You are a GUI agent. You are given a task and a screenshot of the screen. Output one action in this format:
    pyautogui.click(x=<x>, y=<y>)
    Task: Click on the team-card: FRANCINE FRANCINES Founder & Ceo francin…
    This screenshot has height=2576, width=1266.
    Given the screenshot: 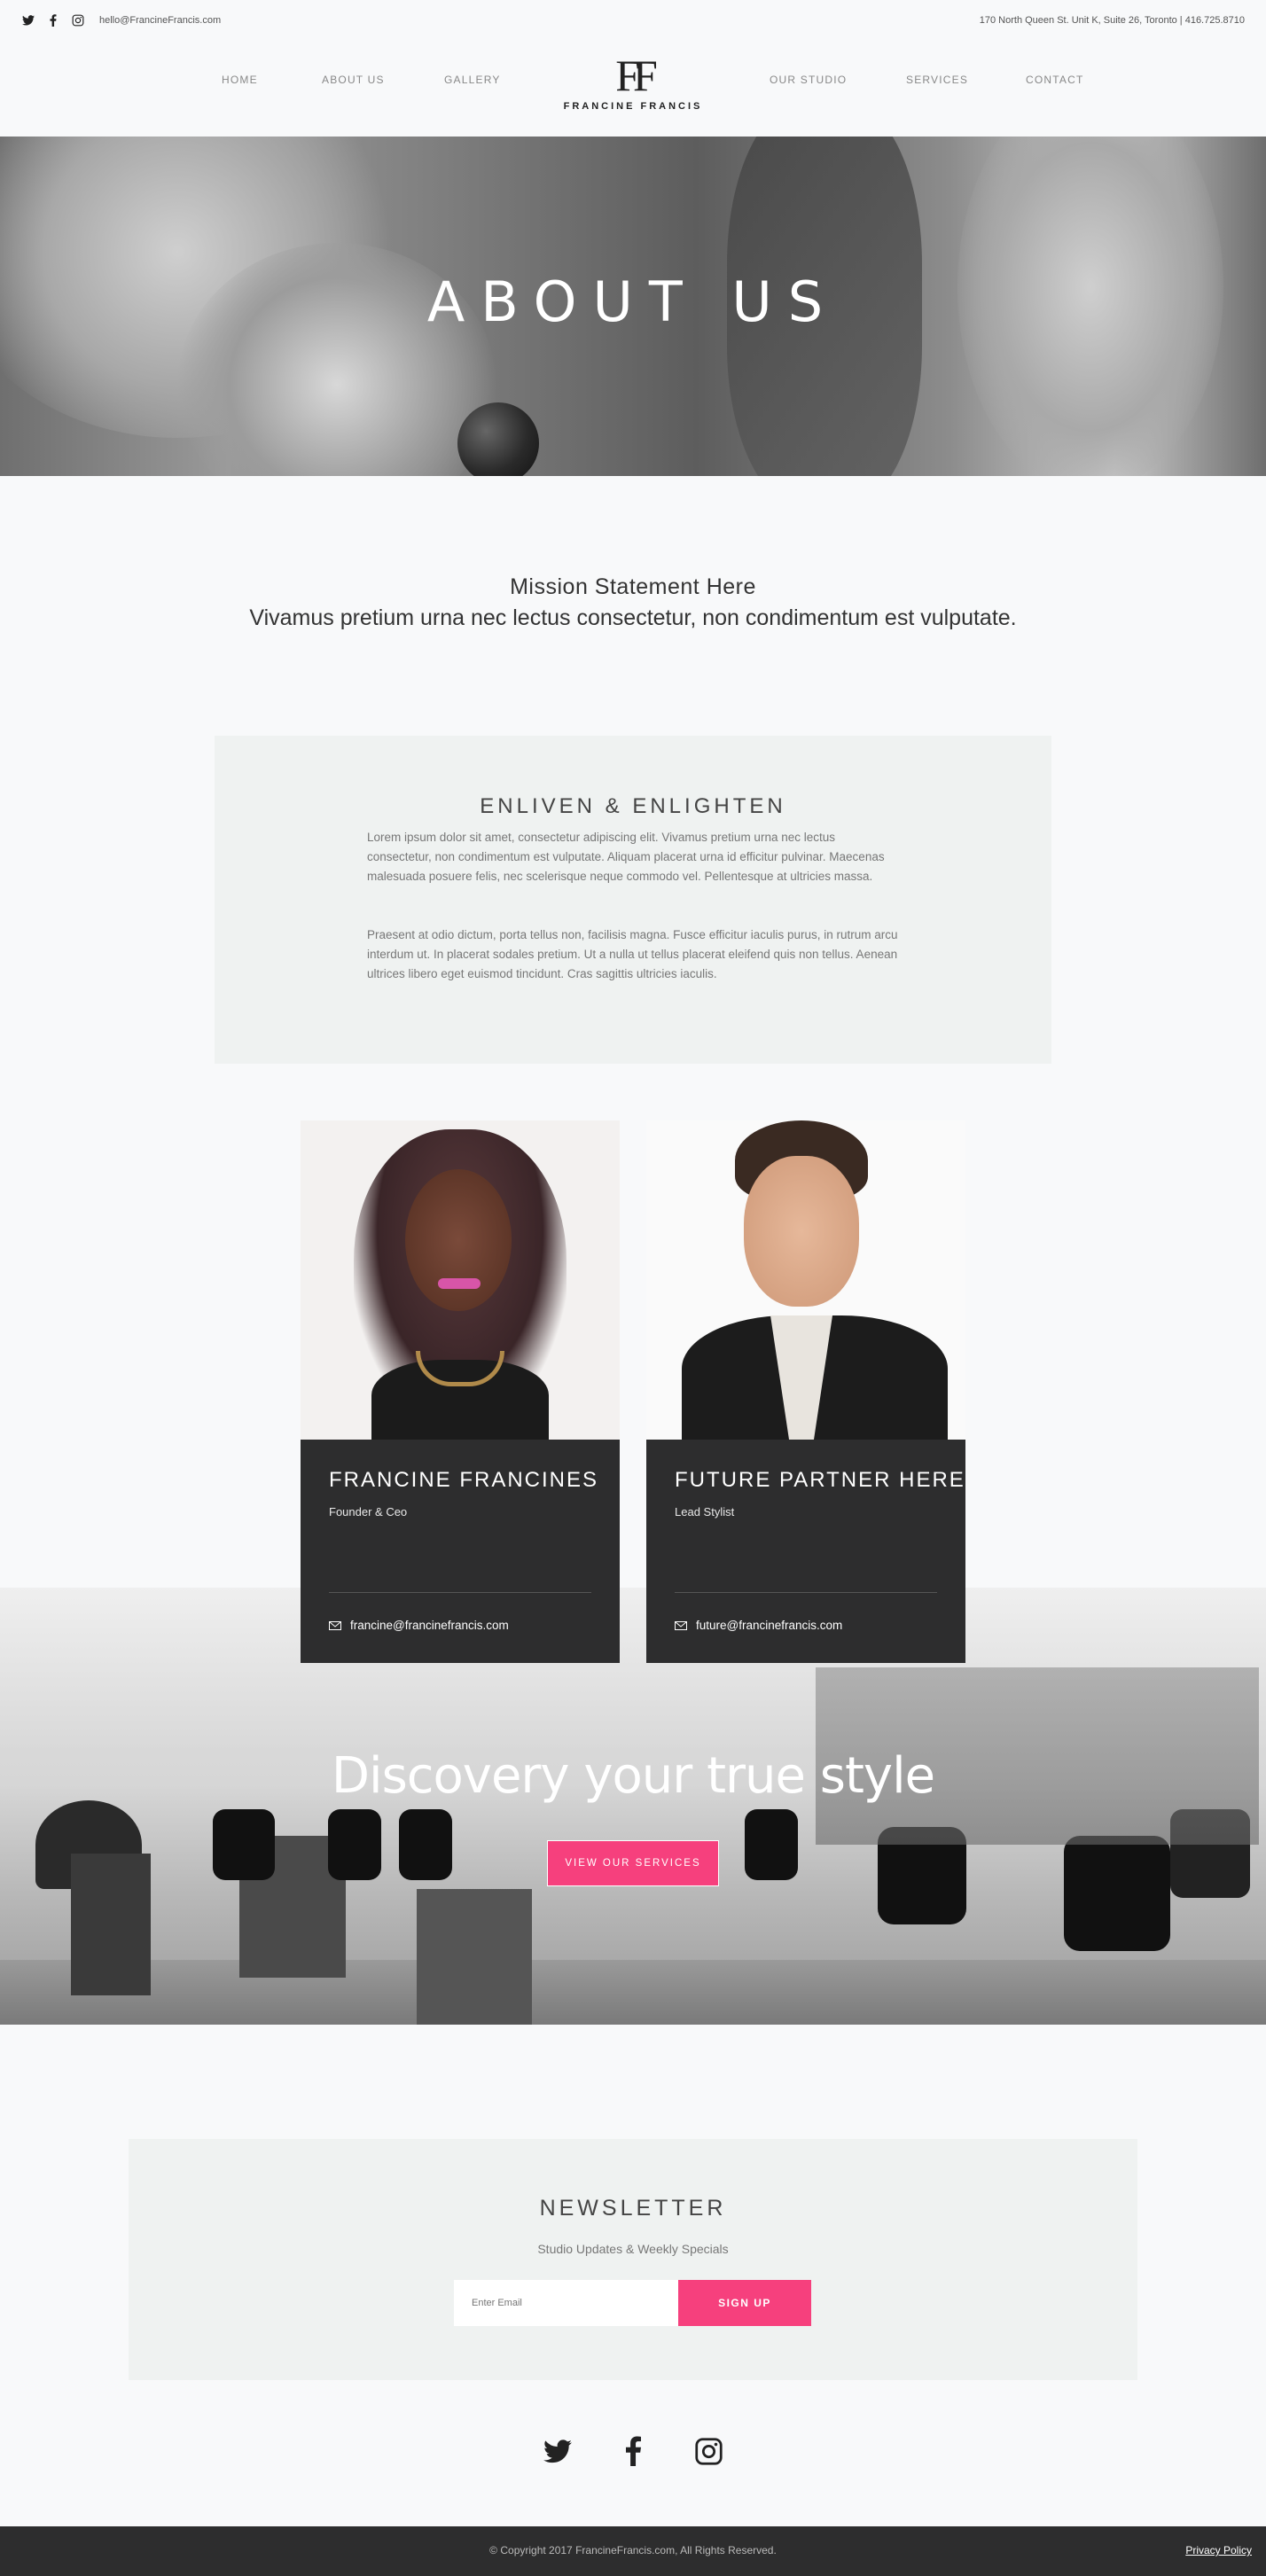 What is the action you would take?
    pyautogui.click(x=461, y=1391)
    